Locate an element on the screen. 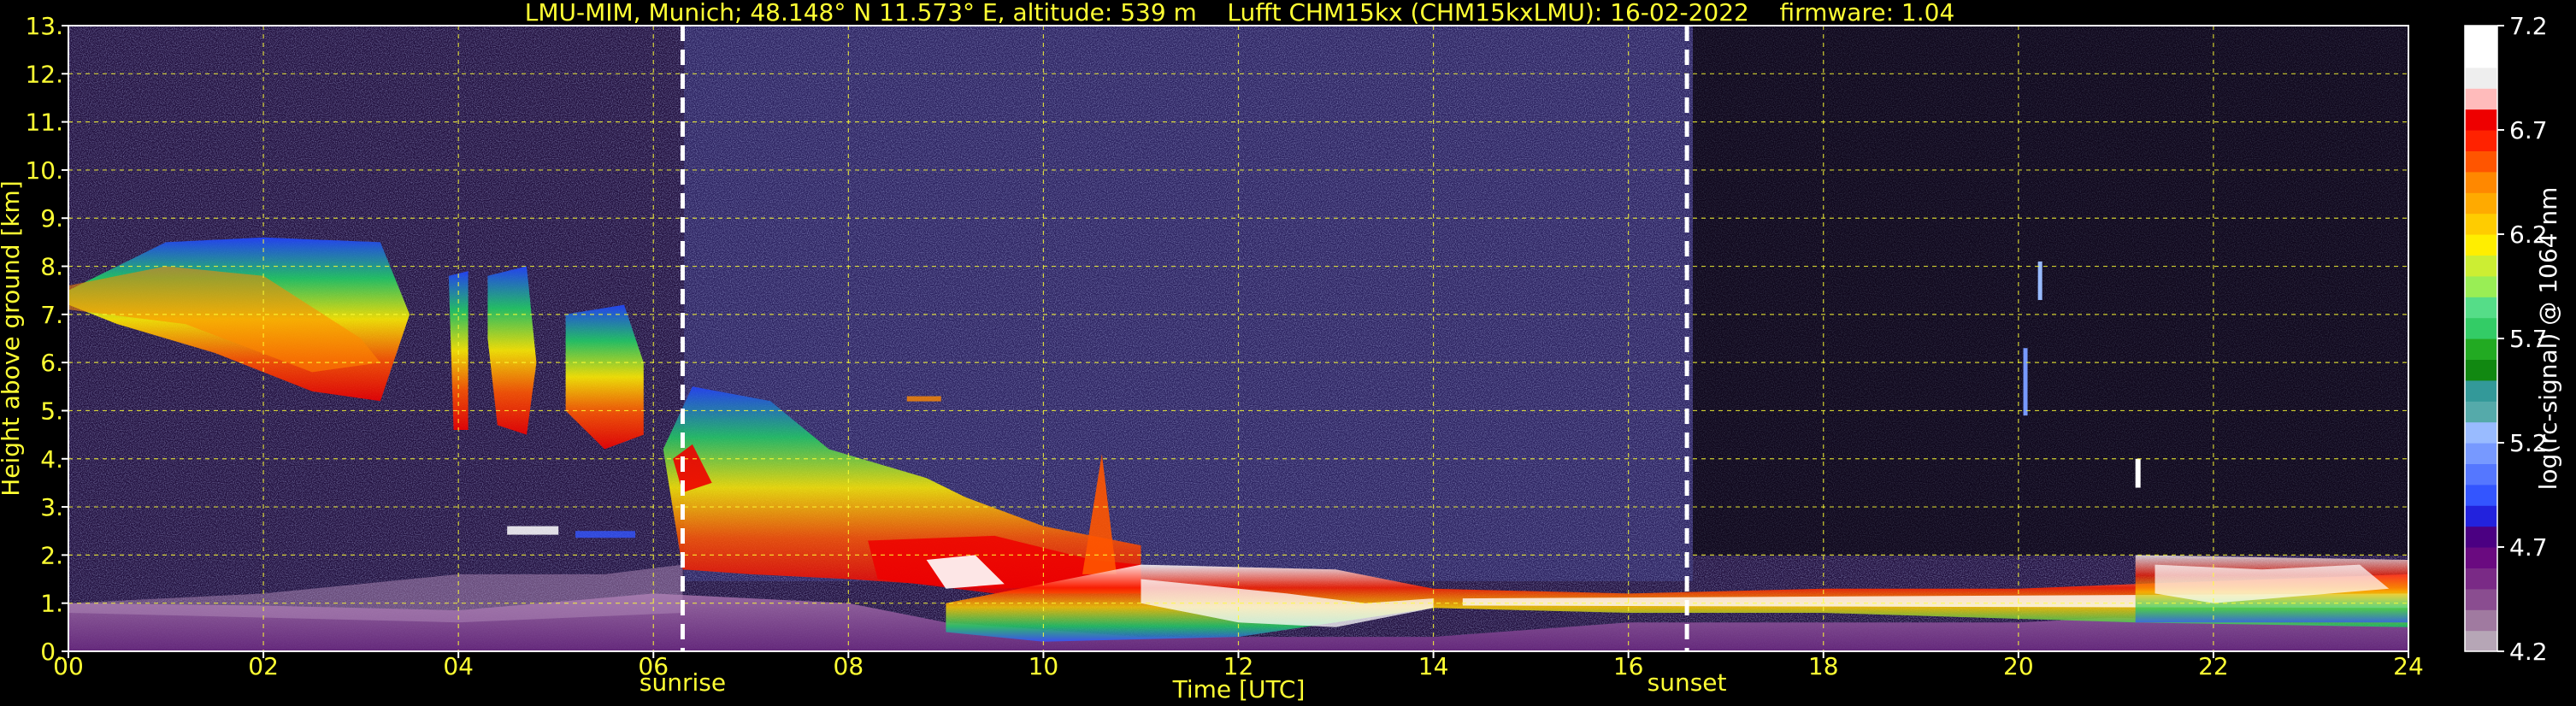 Image resolution: width=2576 pixels, height=706 pixels. colorbar-tick-label: 6.7 is located at coordinates (2528, 130).